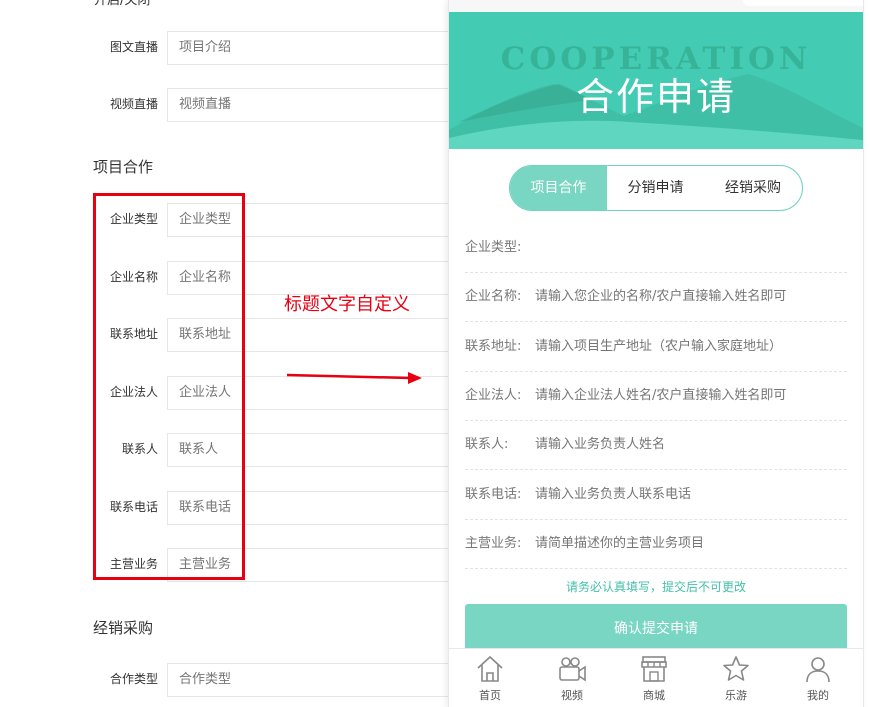 The height and width of the screenshot is (707, 870). Describe the element at coordinates (572, 695) in the screenshot. I see `tabbar-label: 视频` at that location.